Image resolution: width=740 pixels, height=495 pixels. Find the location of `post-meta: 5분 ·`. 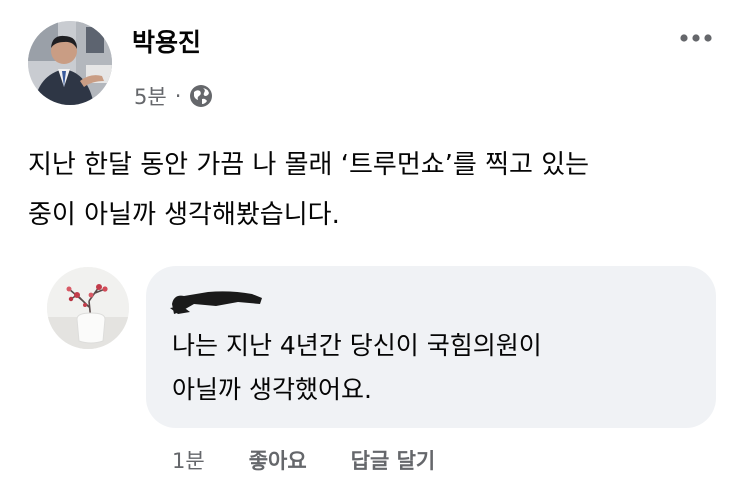

post-meta: 5분 · is located at coordinates (173, 96).